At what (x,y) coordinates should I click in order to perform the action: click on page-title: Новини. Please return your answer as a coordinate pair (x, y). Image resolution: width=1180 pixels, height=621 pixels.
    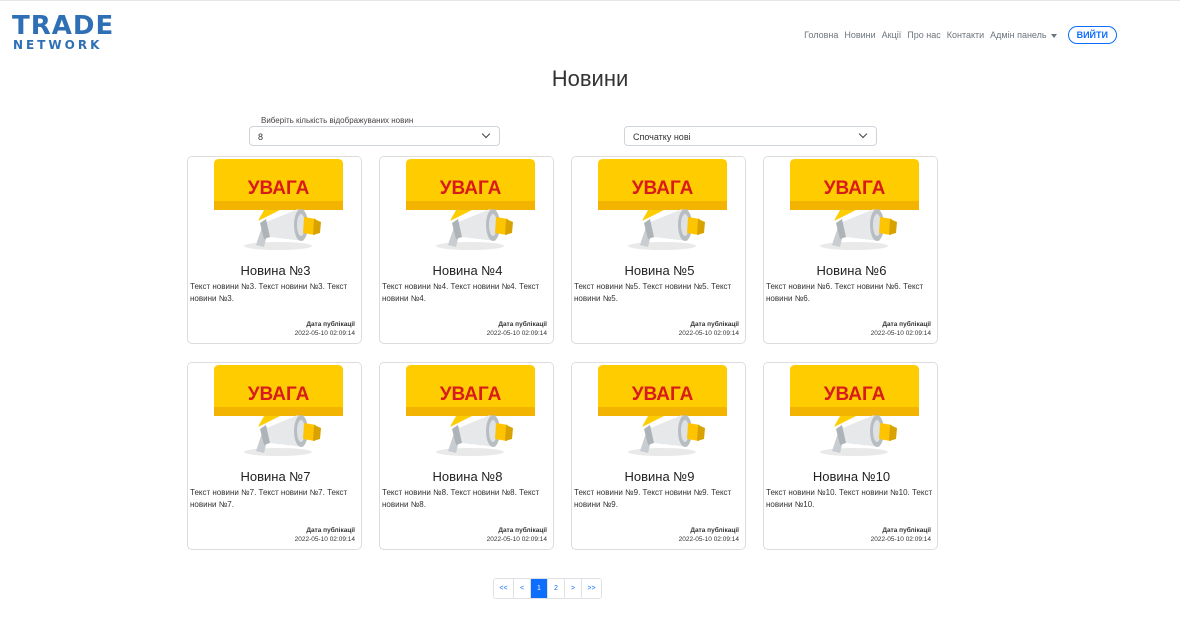
    Looking at the image, I should click on (590, 78).